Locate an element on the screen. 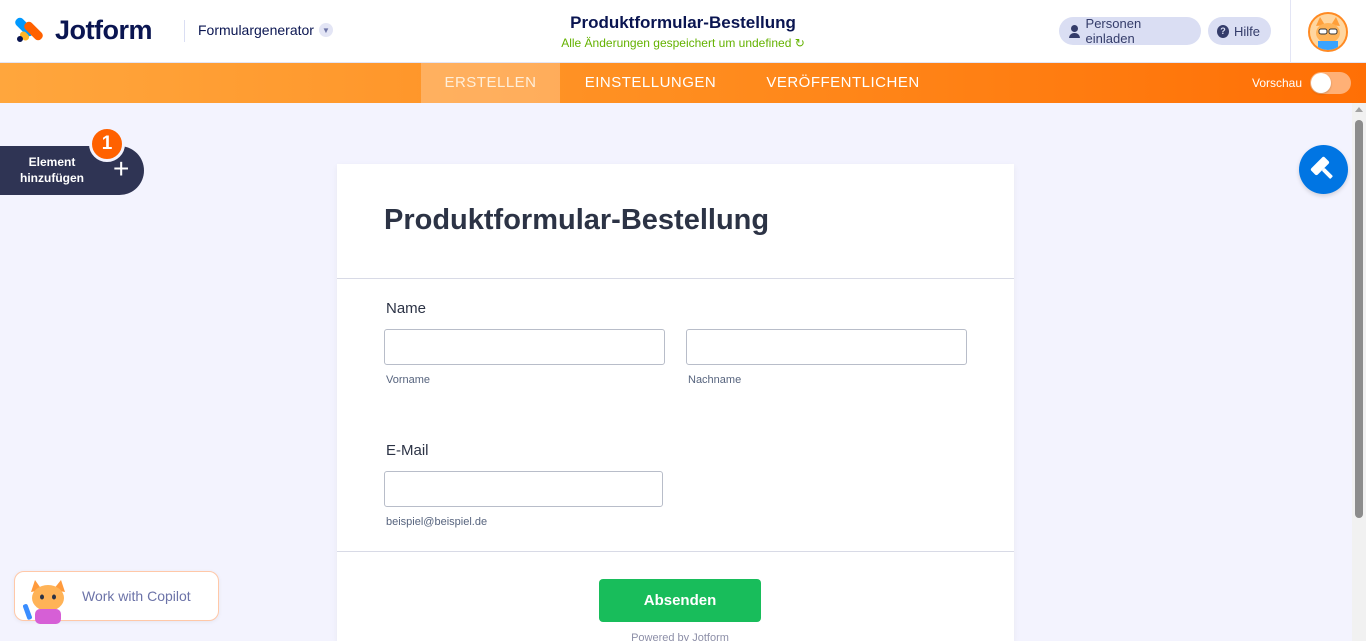  builder-menu-dropdown: Formulargenerator ▼ is located at coordinates (265, 30).